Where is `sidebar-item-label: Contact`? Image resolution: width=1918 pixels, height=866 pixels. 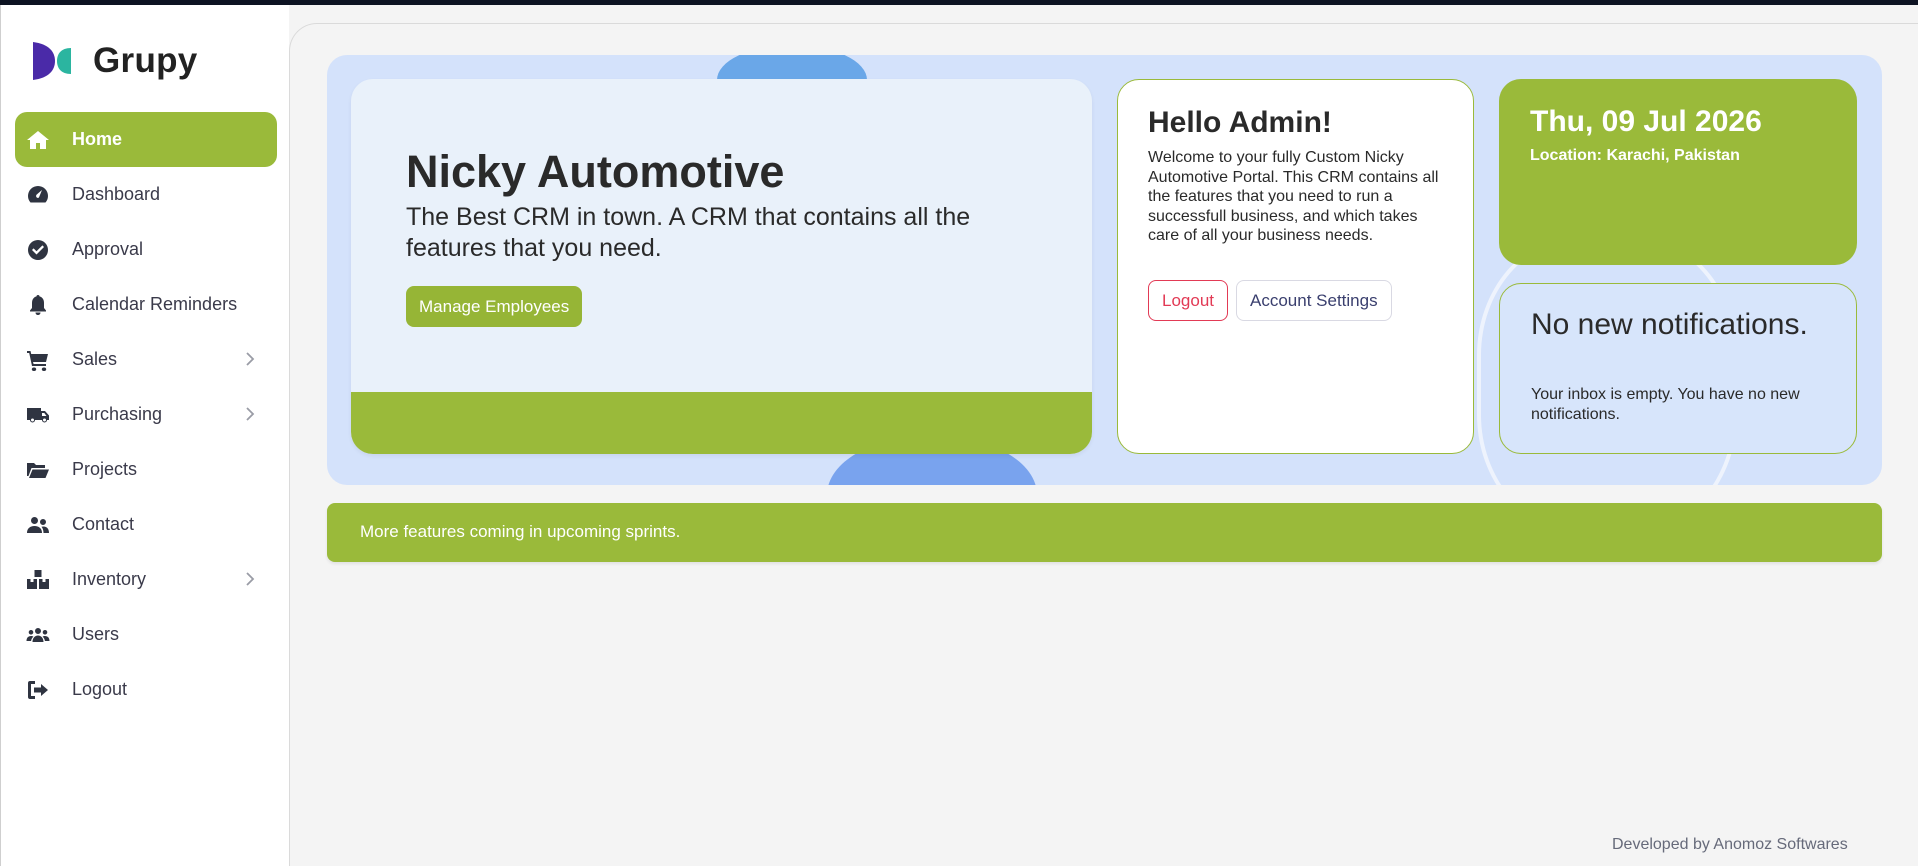 sidebar-item-label: Contact is located at coordinates (103, 524).